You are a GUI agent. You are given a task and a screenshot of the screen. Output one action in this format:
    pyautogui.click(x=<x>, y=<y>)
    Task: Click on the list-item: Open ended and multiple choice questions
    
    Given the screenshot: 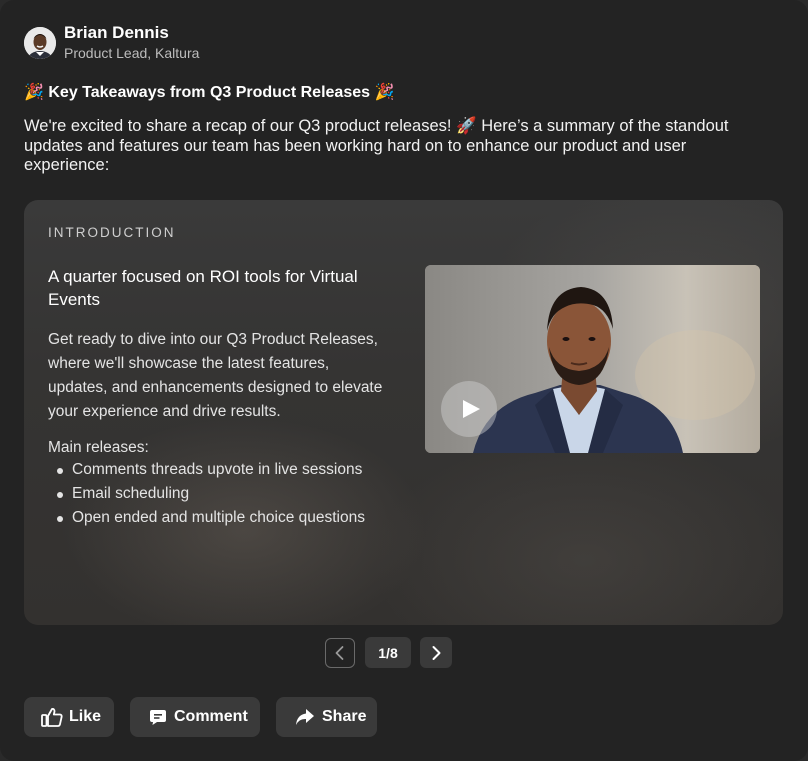 What is the action you would take?
    pyautogui.click(x=206, y=518)
    